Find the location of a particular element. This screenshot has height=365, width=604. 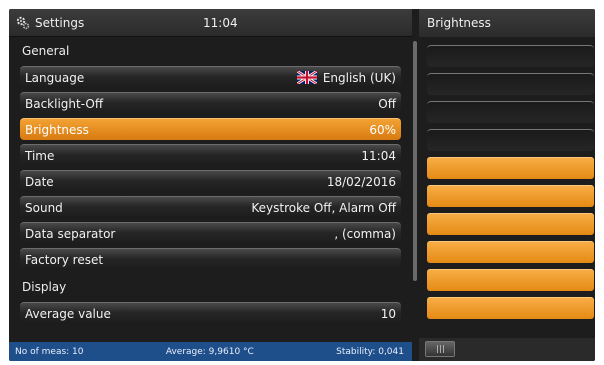

setting-label: Data separator is located at coordinates (70, 233).